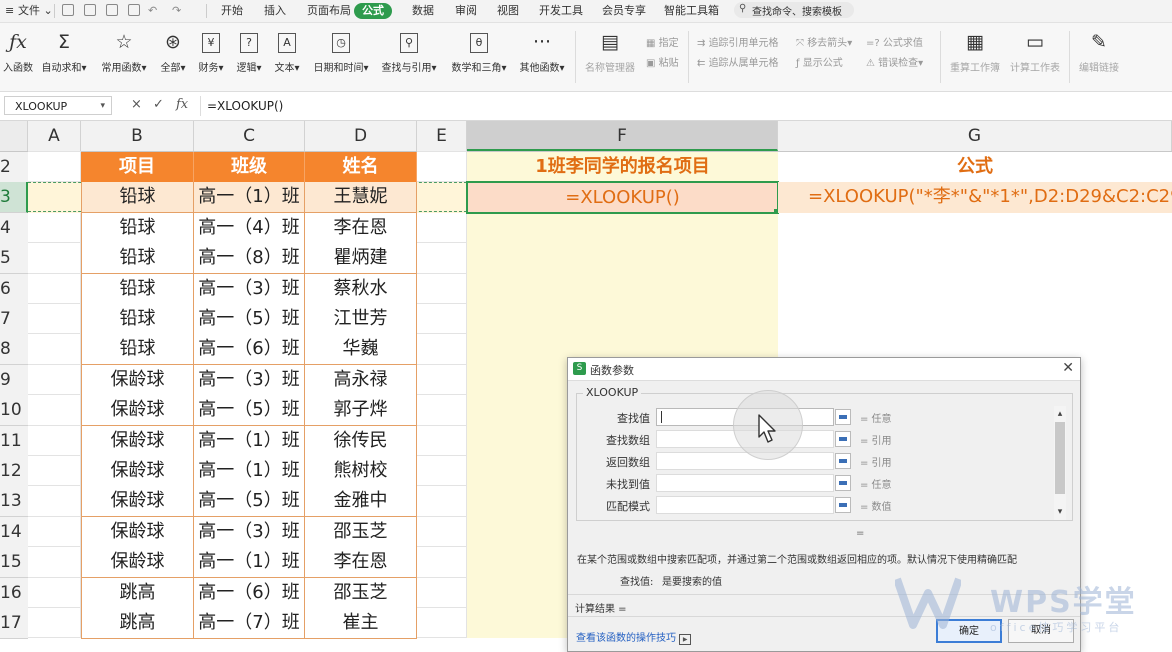 The image size is (1172, 652). What do you see at coordinates (136, 104) in the screenshot?
I see `cancel-icon: ×` at bounding box center [136, 104].